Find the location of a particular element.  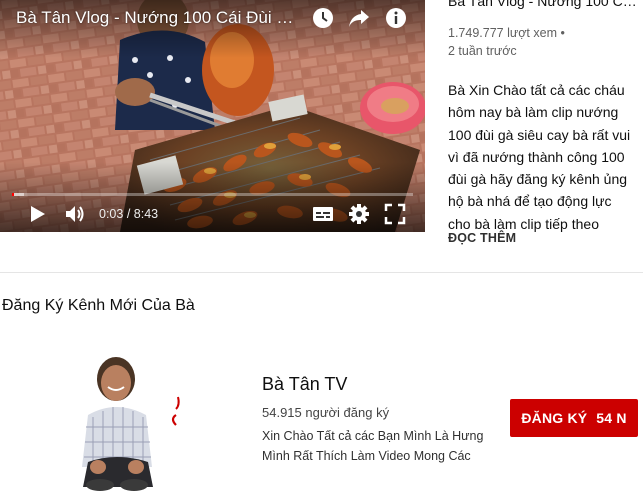

channel-avatar is located at coordinates (128, 422).